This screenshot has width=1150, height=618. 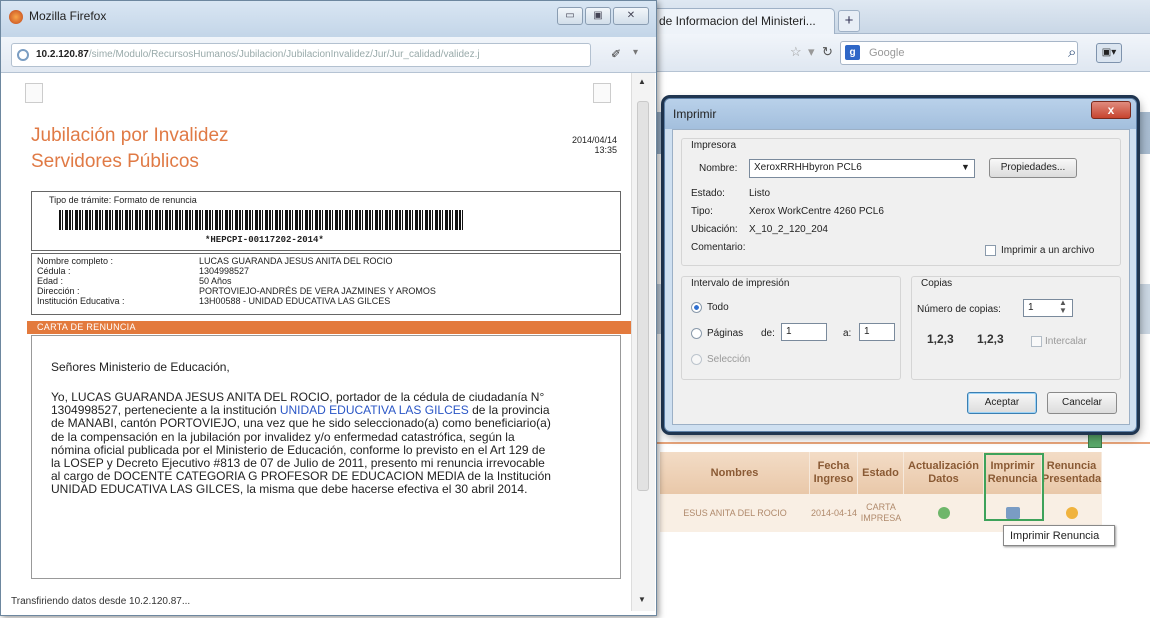 What do you see at coordinates (1072, 52) in the screenshot?
I see `search-magnifier-icon: ⌕` at bounding box center [1072, 52].